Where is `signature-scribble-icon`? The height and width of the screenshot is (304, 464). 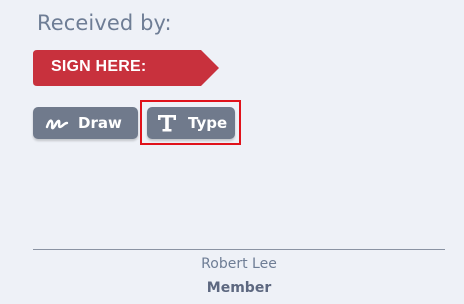 signature-scribble-icon is located at coordinates (57, 123).